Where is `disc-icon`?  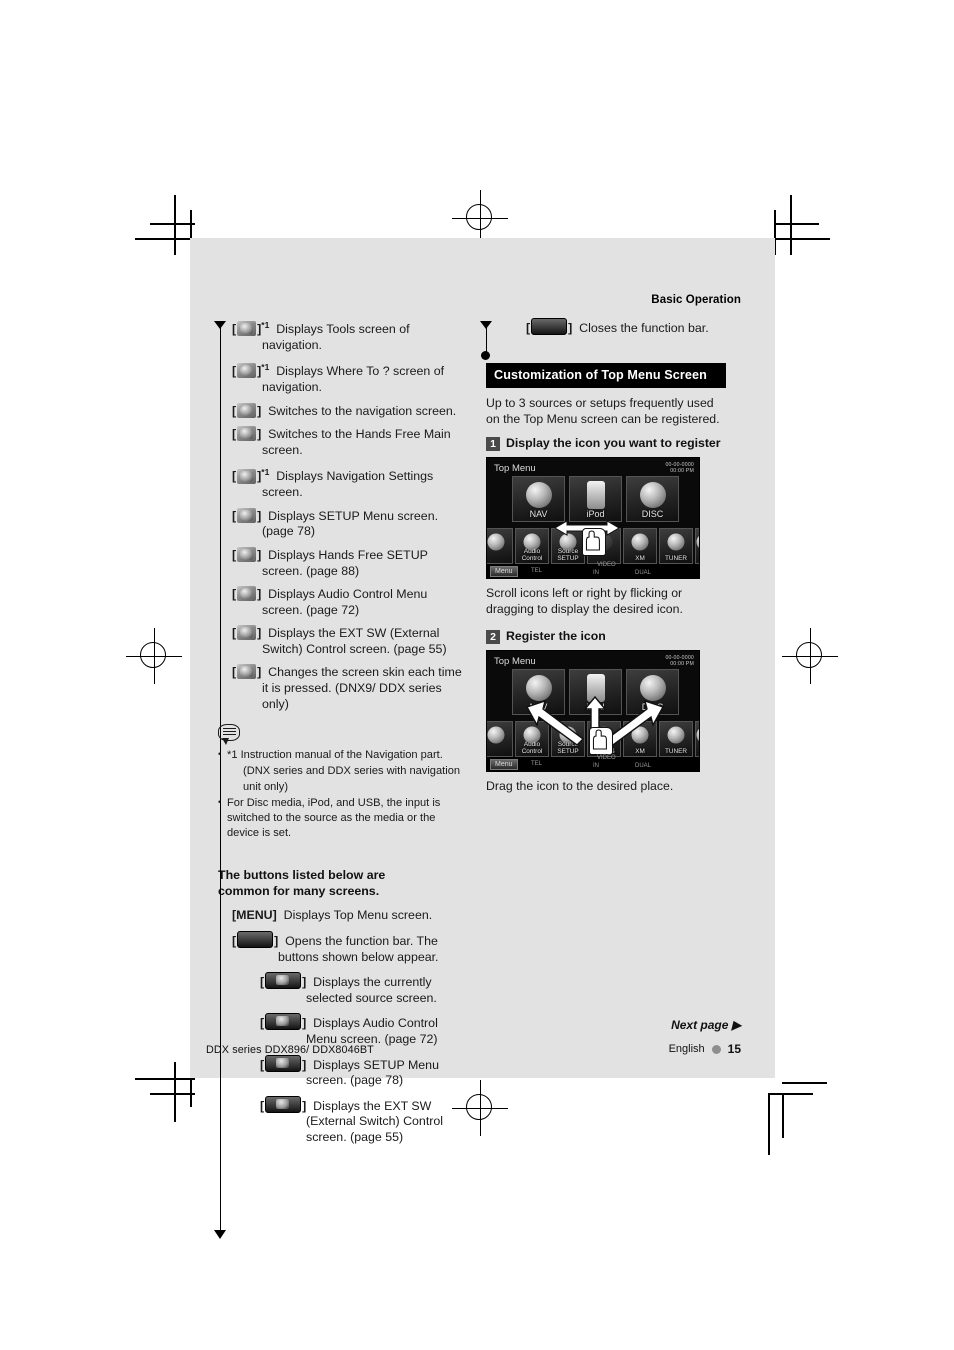
disc-icon is located at coordinates (652, 495).